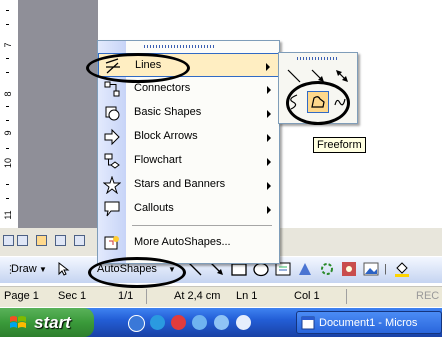  Describe the element at coordinates (112, 161) in the screenshot. I see `flowchart-icon` at that location.